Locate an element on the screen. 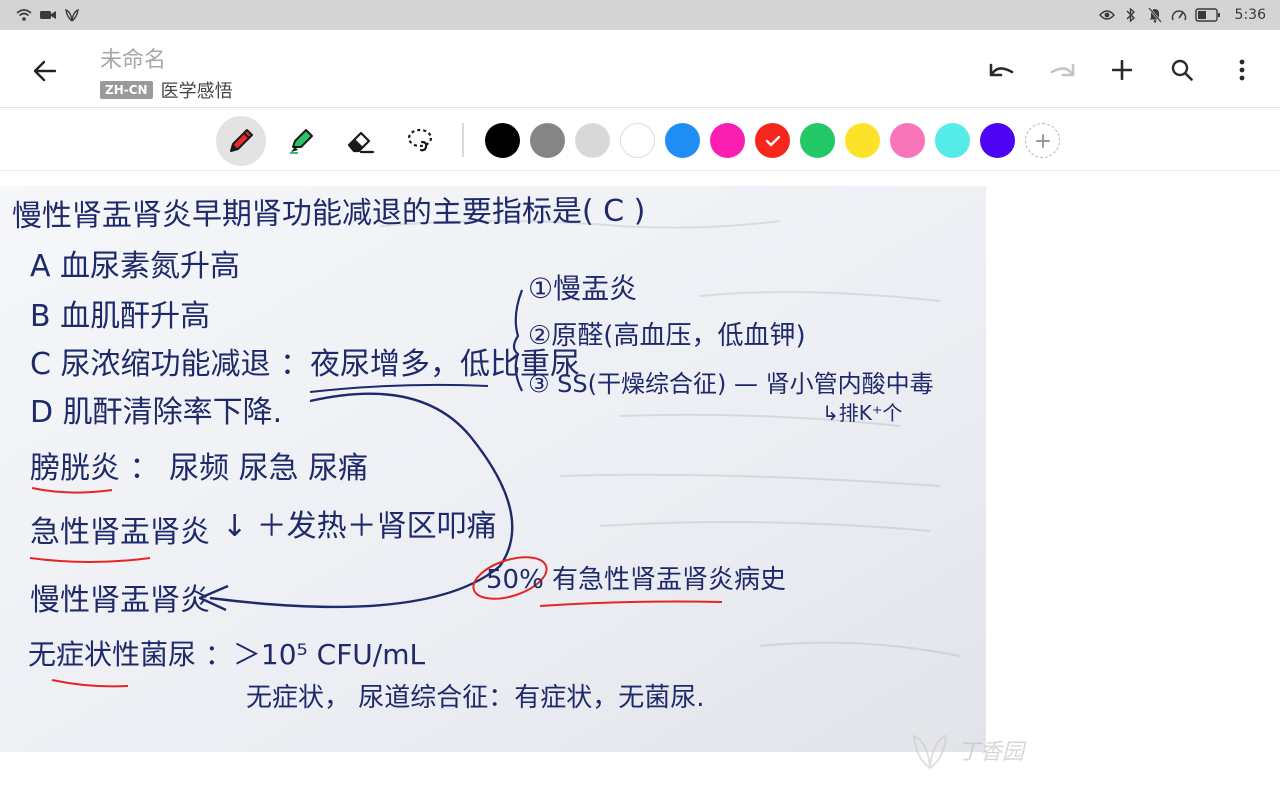 Image resolution: width=1280 pixels, height=800 pixels. eraser-tool-button is located at coordinates (361, 141).